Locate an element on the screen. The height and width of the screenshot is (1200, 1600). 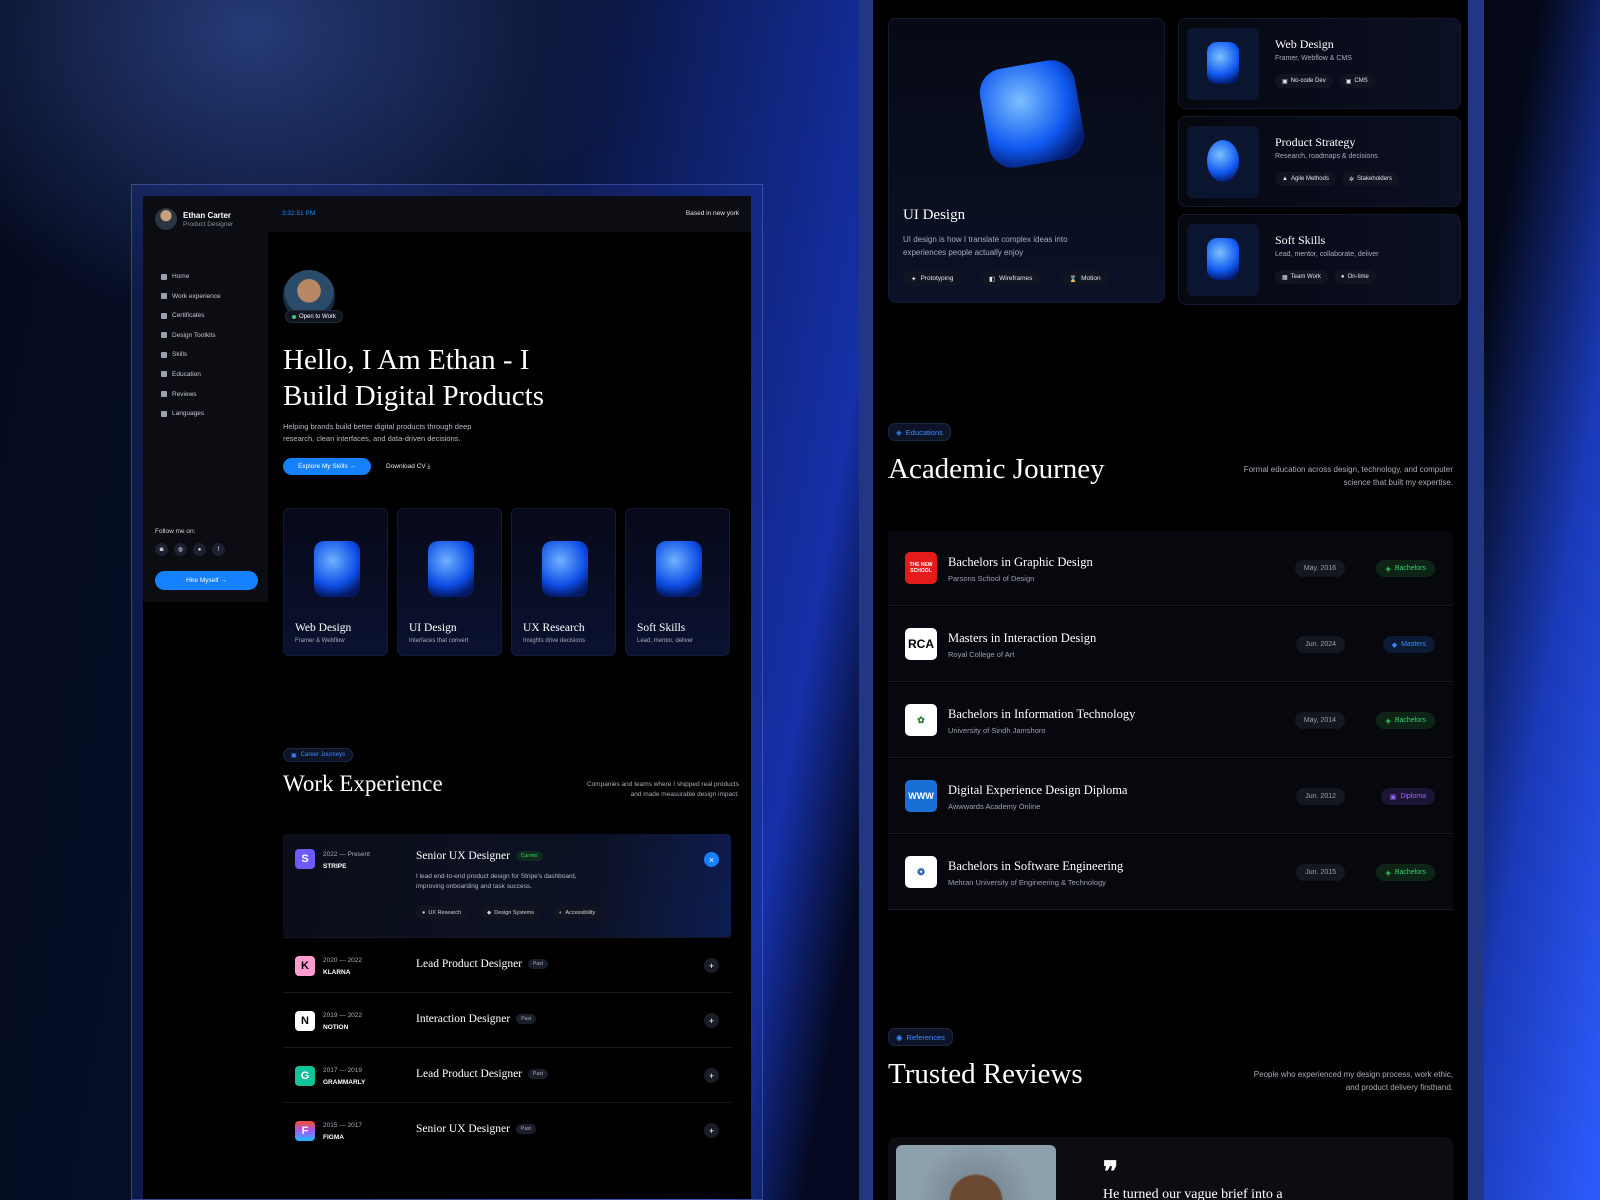
tag-label: Accessibility is located at coordinates (580, 912).